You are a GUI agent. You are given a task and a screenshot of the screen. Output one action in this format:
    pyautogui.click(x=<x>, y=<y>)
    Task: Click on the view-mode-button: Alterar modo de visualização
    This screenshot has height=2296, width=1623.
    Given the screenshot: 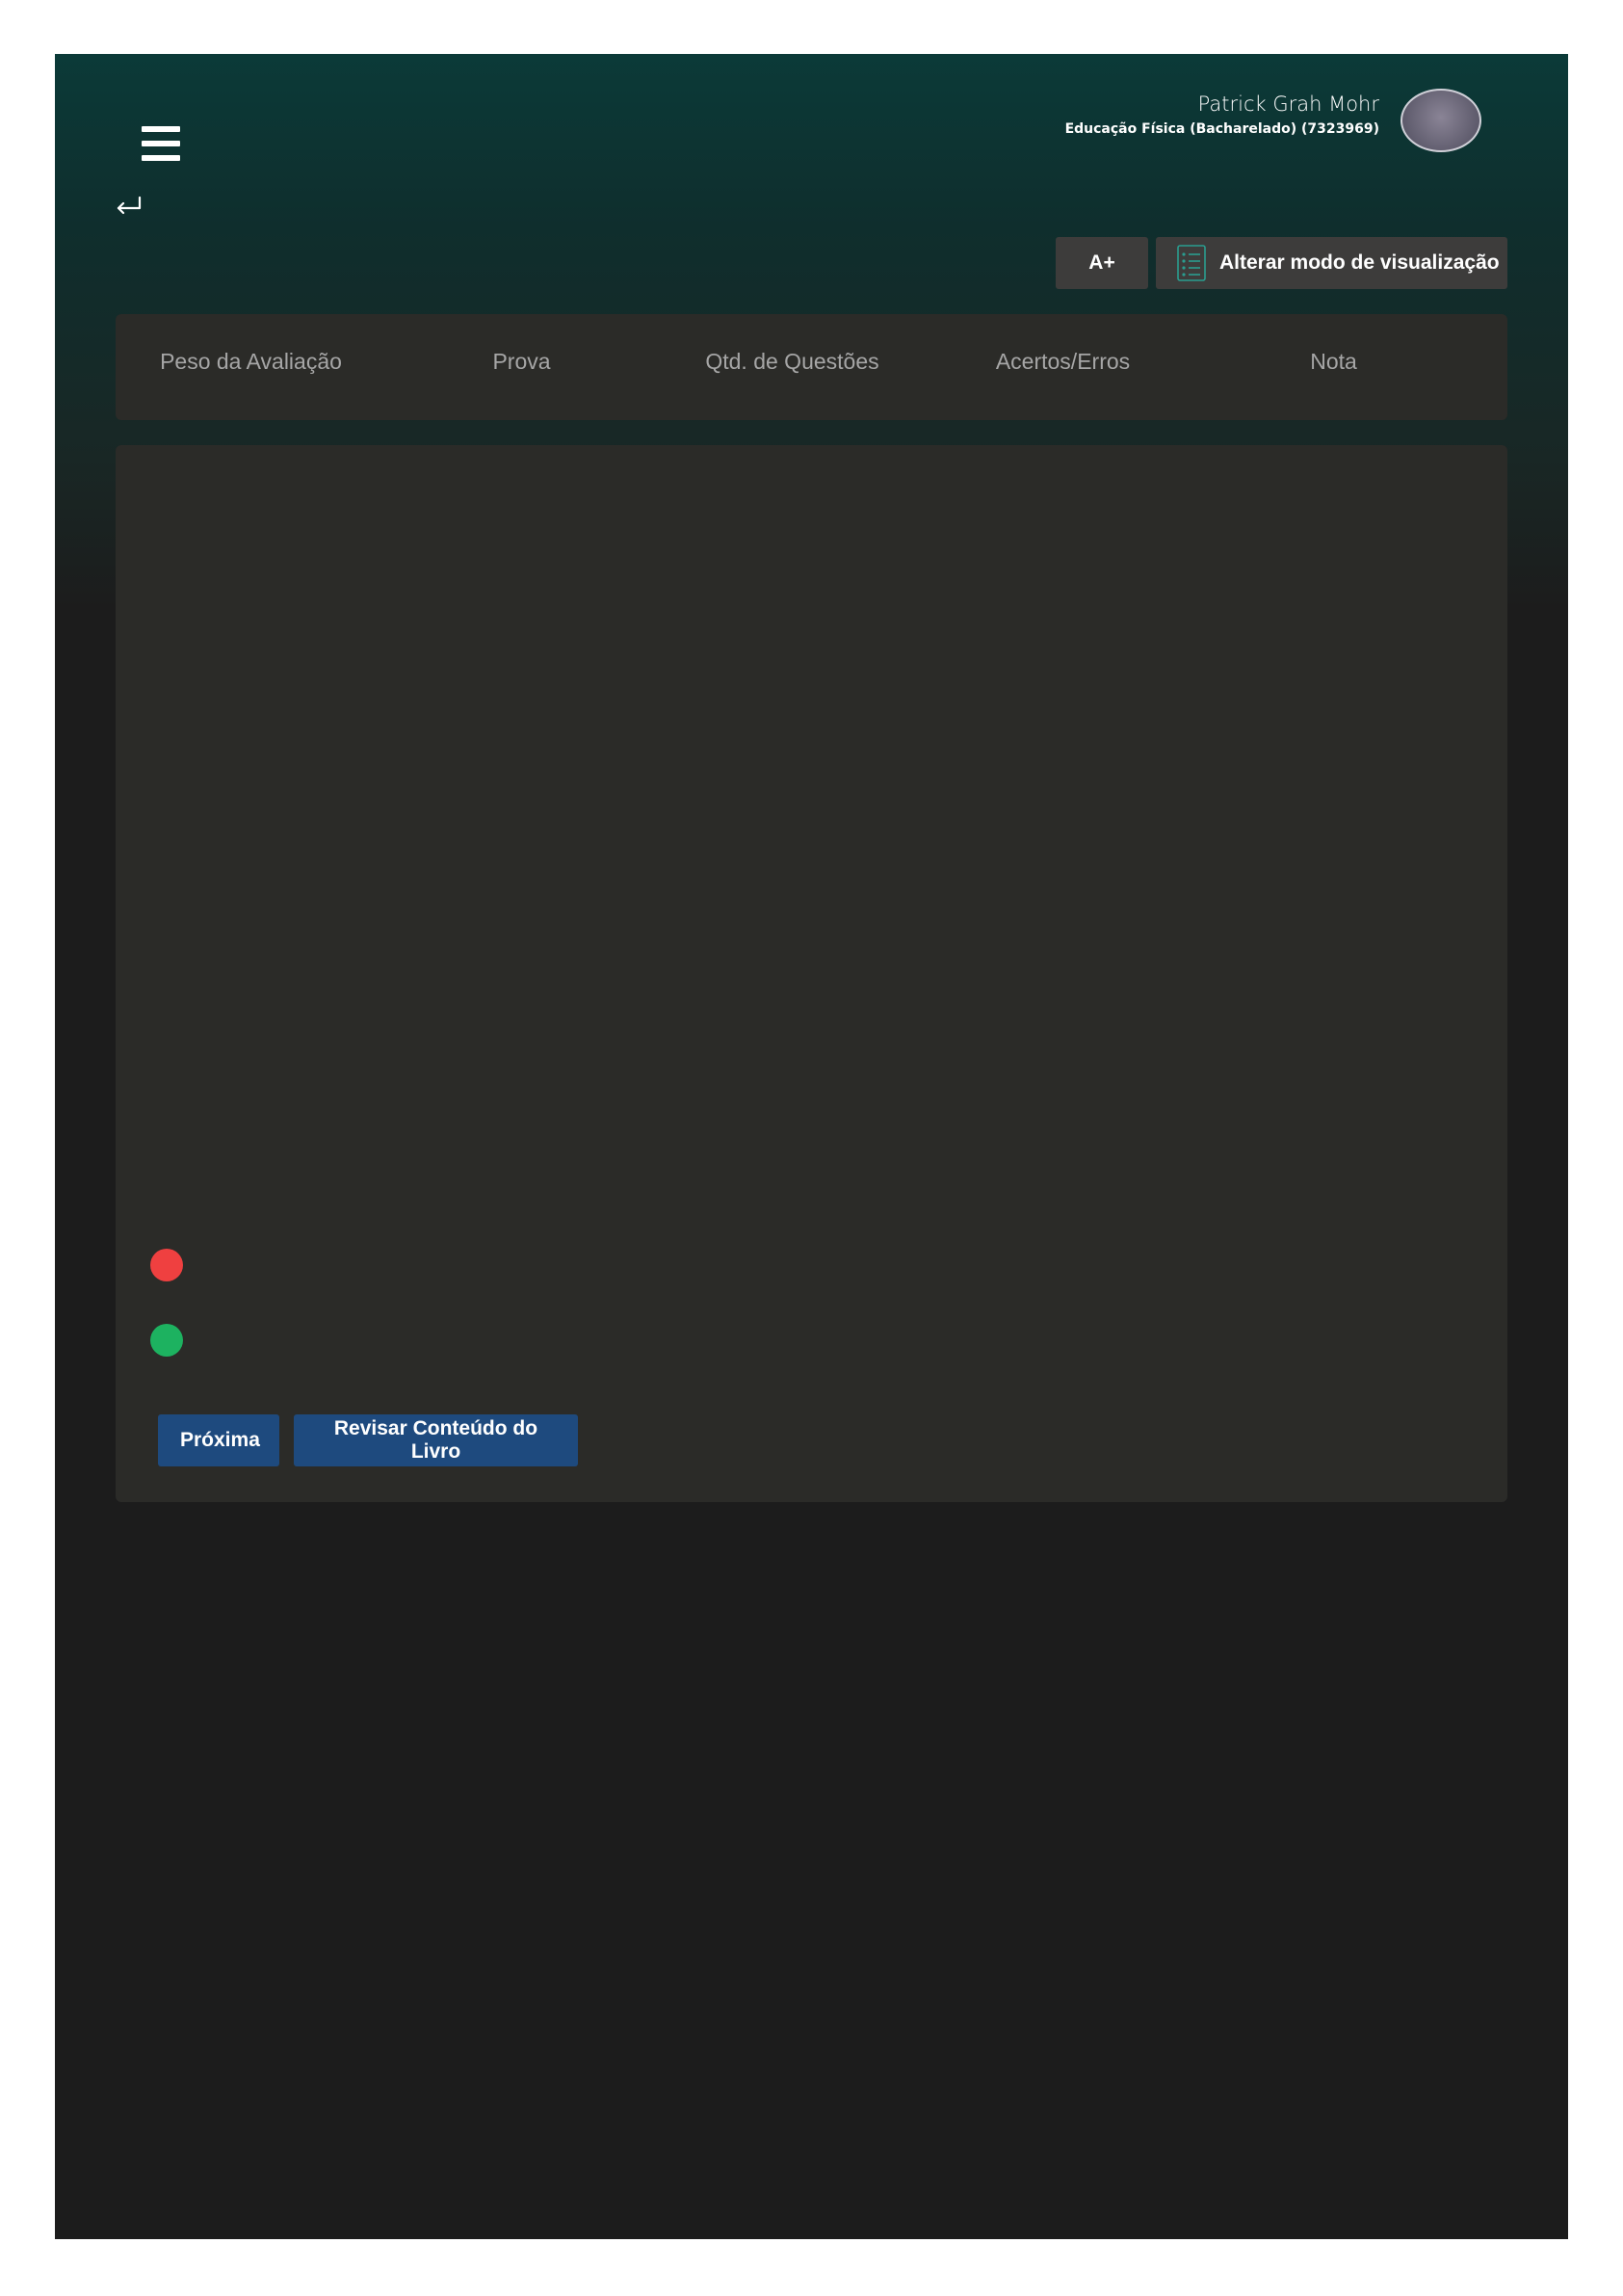 What is the action you would take?
    pyautogui.click(x=1331, y=263)
    